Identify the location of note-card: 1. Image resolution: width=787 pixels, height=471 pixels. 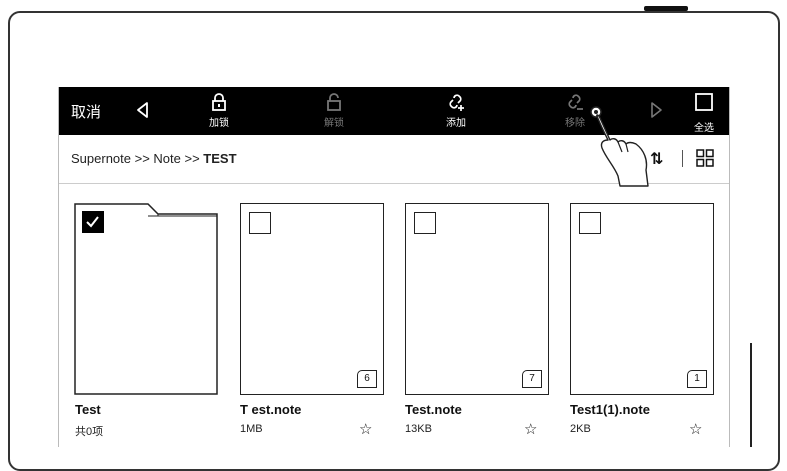
(642, 299).